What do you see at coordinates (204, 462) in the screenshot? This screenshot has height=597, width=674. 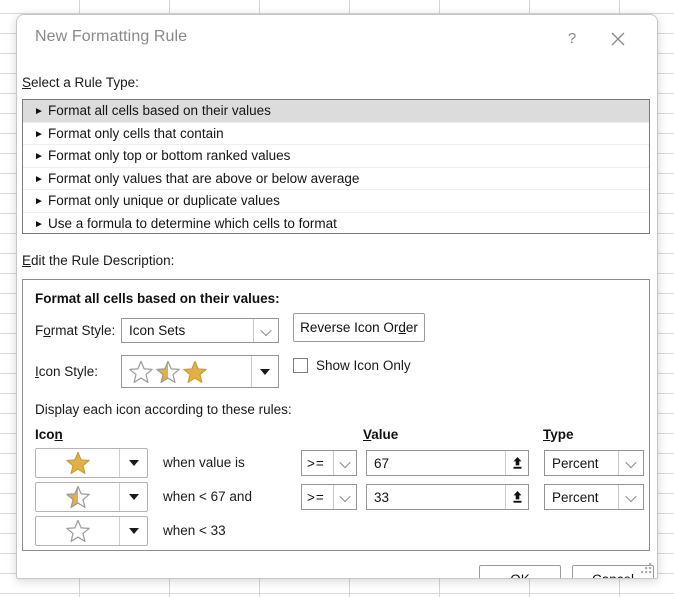 I see `when-text-row-0: when value is` at bounding box center [204, 462].